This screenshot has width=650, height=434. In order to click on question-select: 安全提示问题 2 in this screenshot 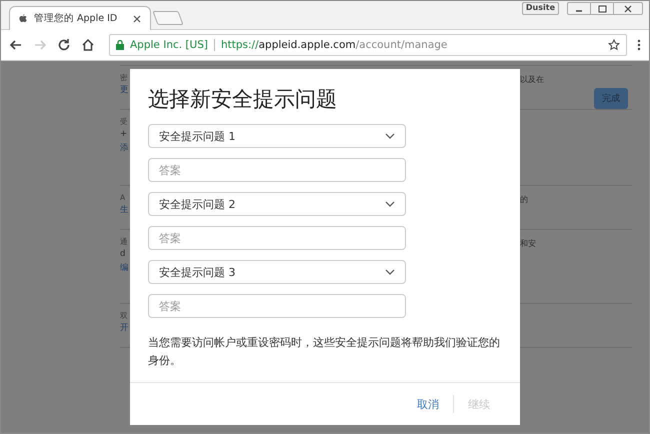, I will do `click(277, 204)`.